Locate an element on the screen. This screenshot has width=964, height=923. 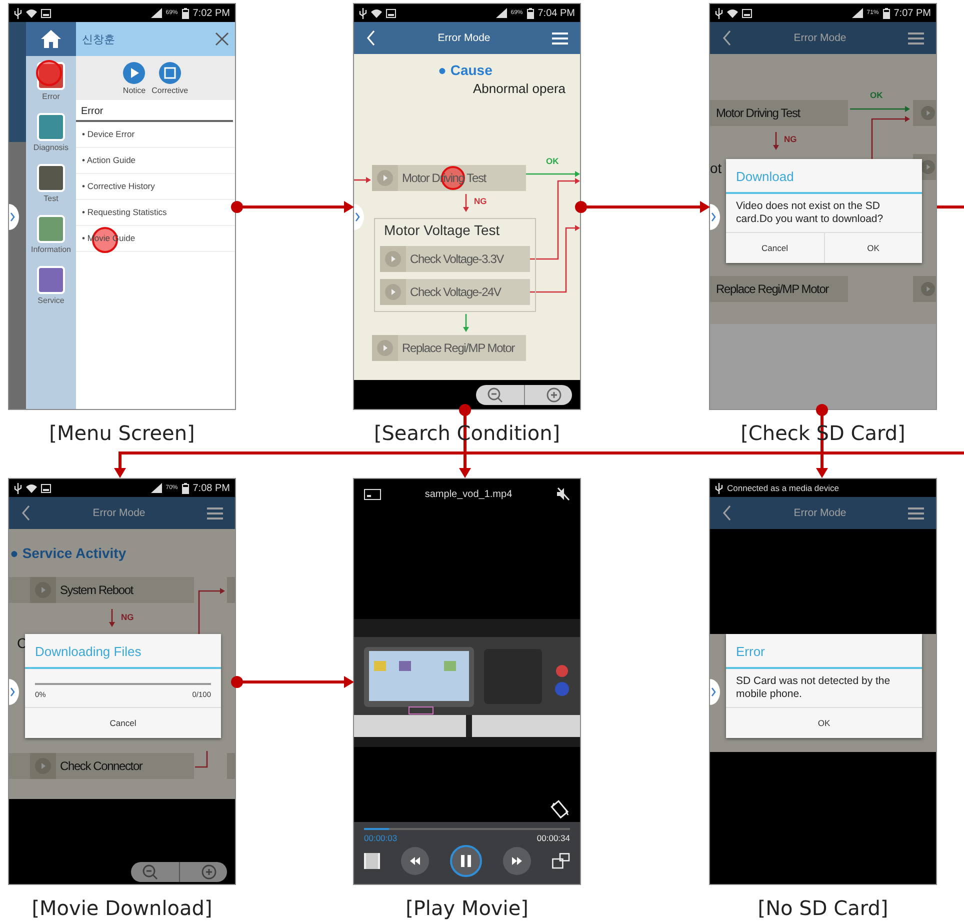
section-heading: ● Service Activity is located at coordinates (68, 553).